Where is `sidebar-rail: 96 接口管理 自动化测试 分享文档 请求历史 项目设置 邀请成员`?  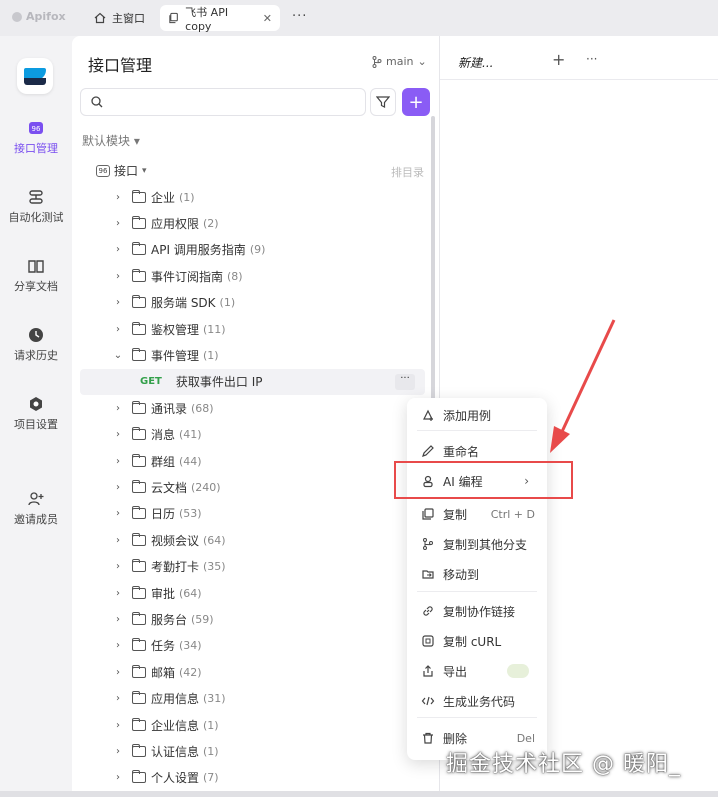 sidebar-rail: 96 接口管理 自动化测试 分享文档 请求历史 项目设置 邀请成员 is located at coordinates (36, 416).